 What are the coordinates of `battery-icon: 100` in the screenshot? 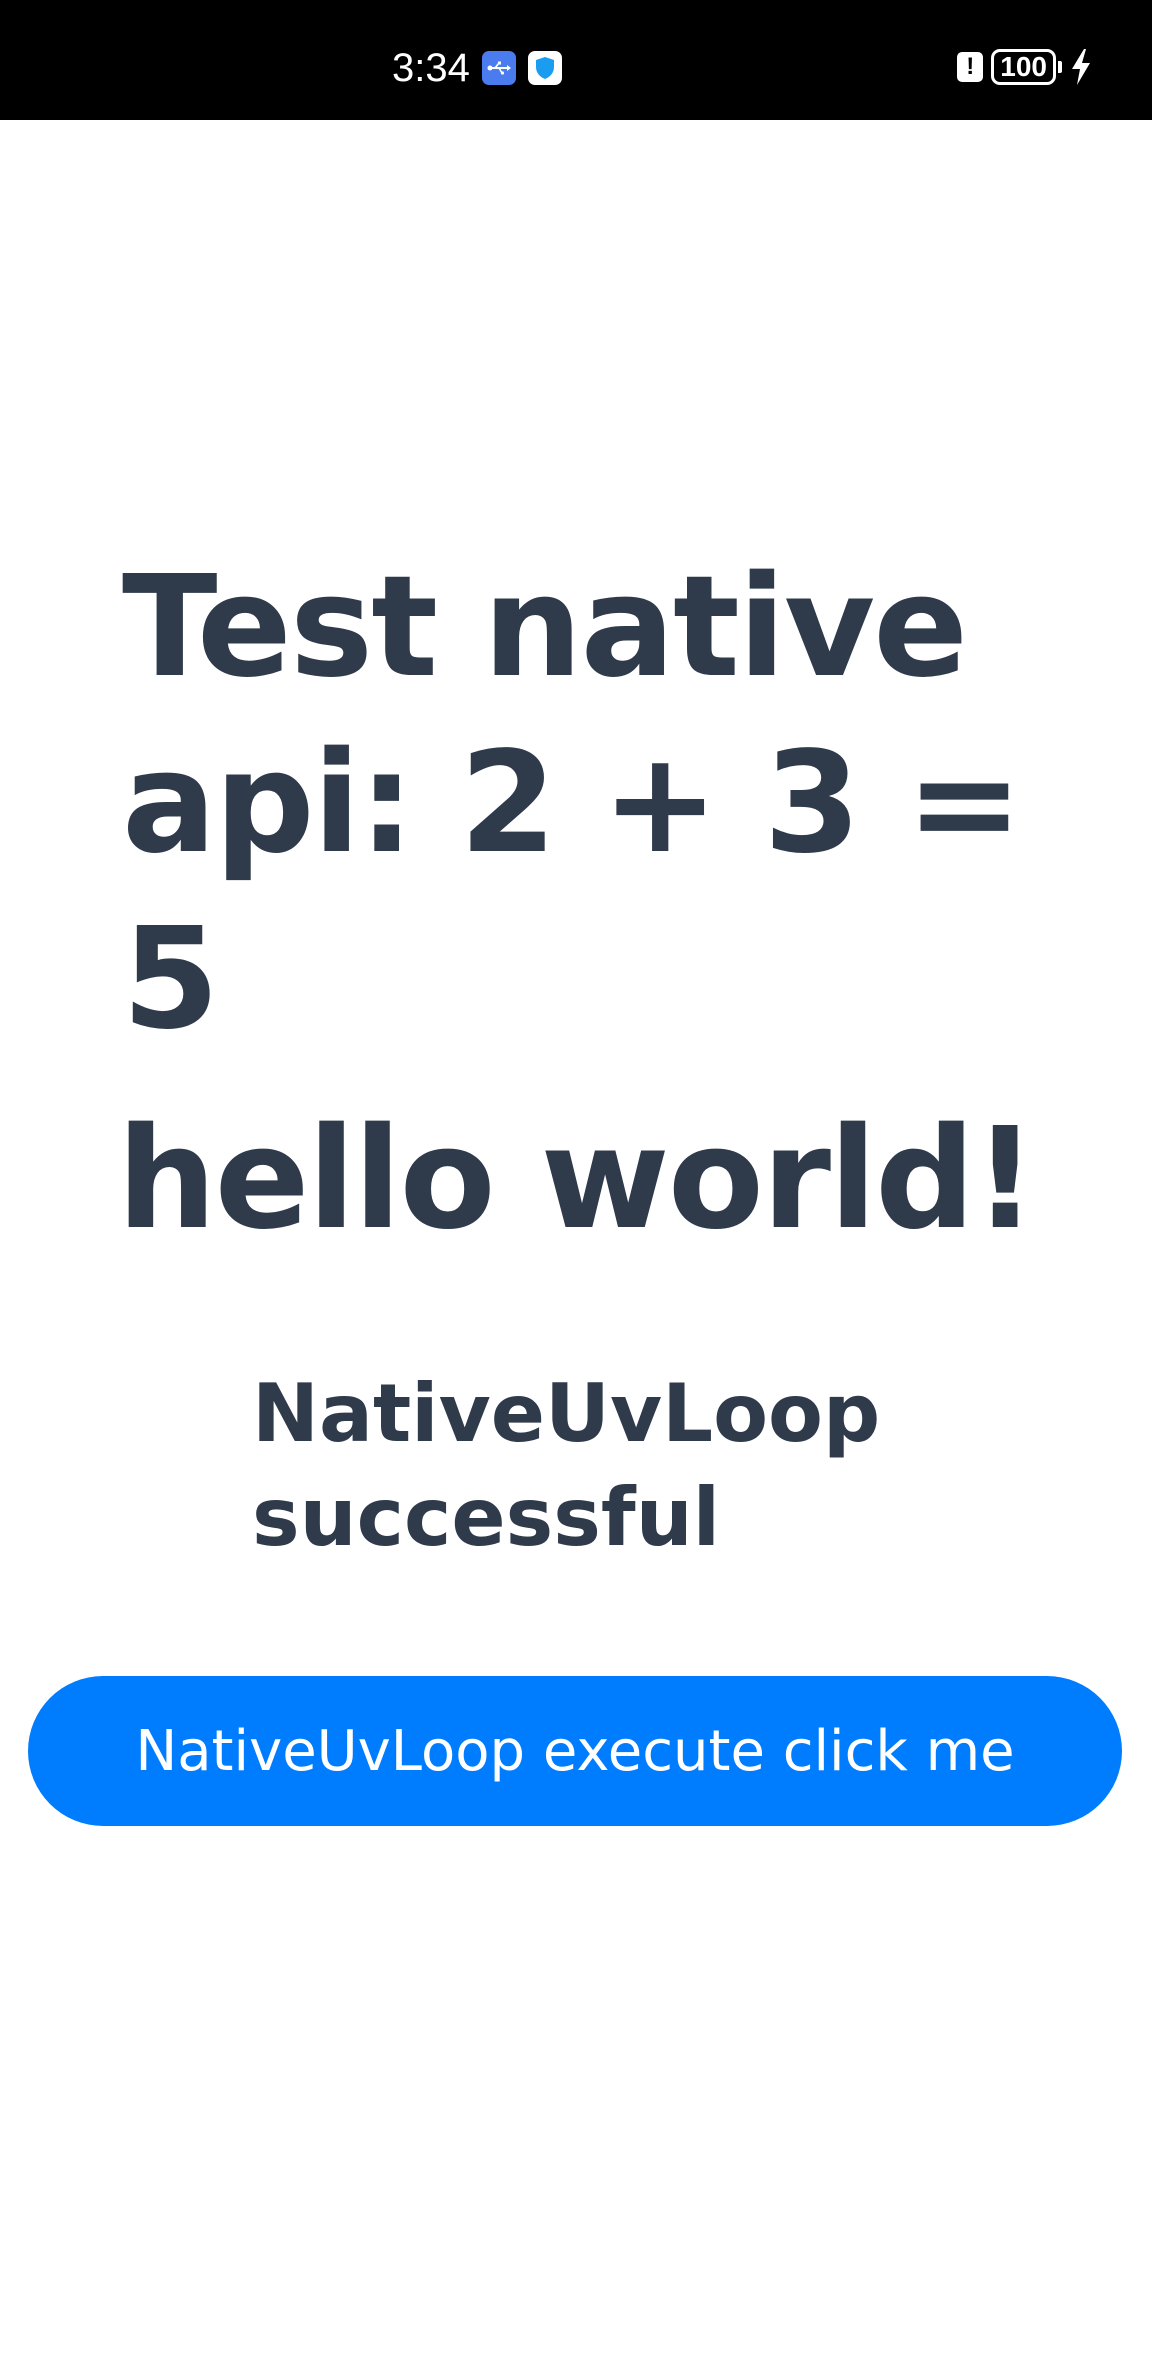 It's located at (1026, 67).